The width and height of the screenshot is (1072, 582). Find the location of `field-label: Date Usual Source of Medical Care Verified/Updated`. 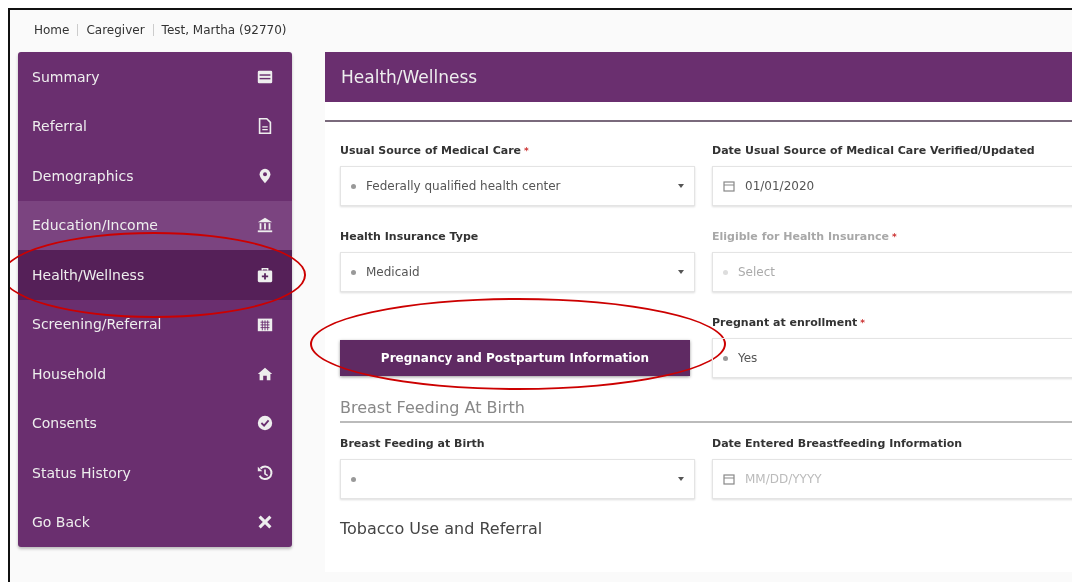

field-label: Date Usual Source of Medical Care Verified/Updated is located at coordinates (873, 150).